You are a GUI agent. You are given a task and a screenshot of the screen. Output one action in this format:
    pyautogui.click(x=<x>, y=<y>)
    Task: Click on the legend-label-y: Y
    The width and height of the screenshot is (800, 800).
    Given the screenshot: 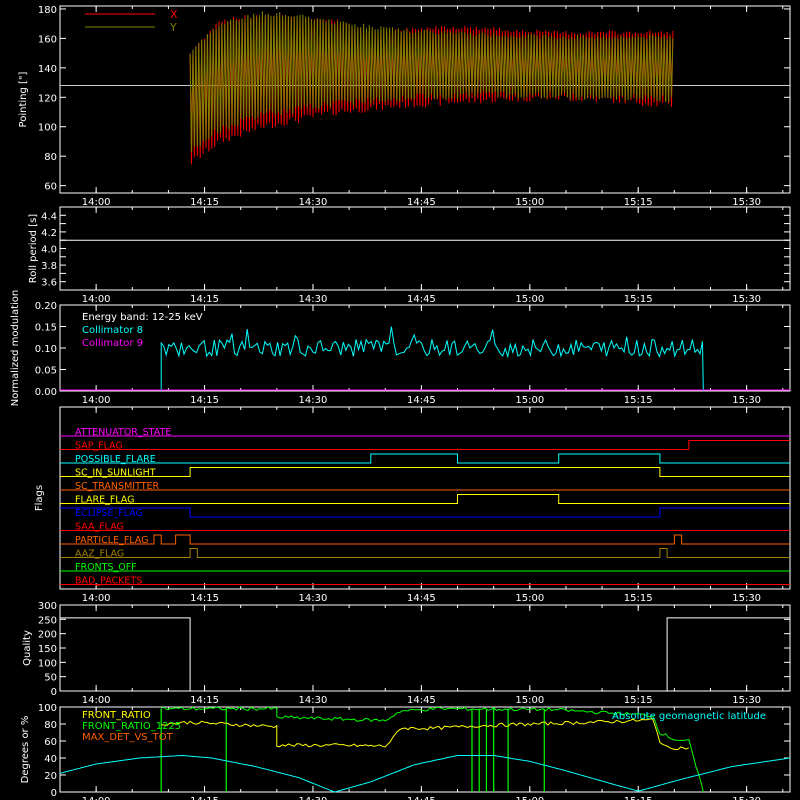 What is the action you would take?
    pyautogui.click(x=173, y=27)
    